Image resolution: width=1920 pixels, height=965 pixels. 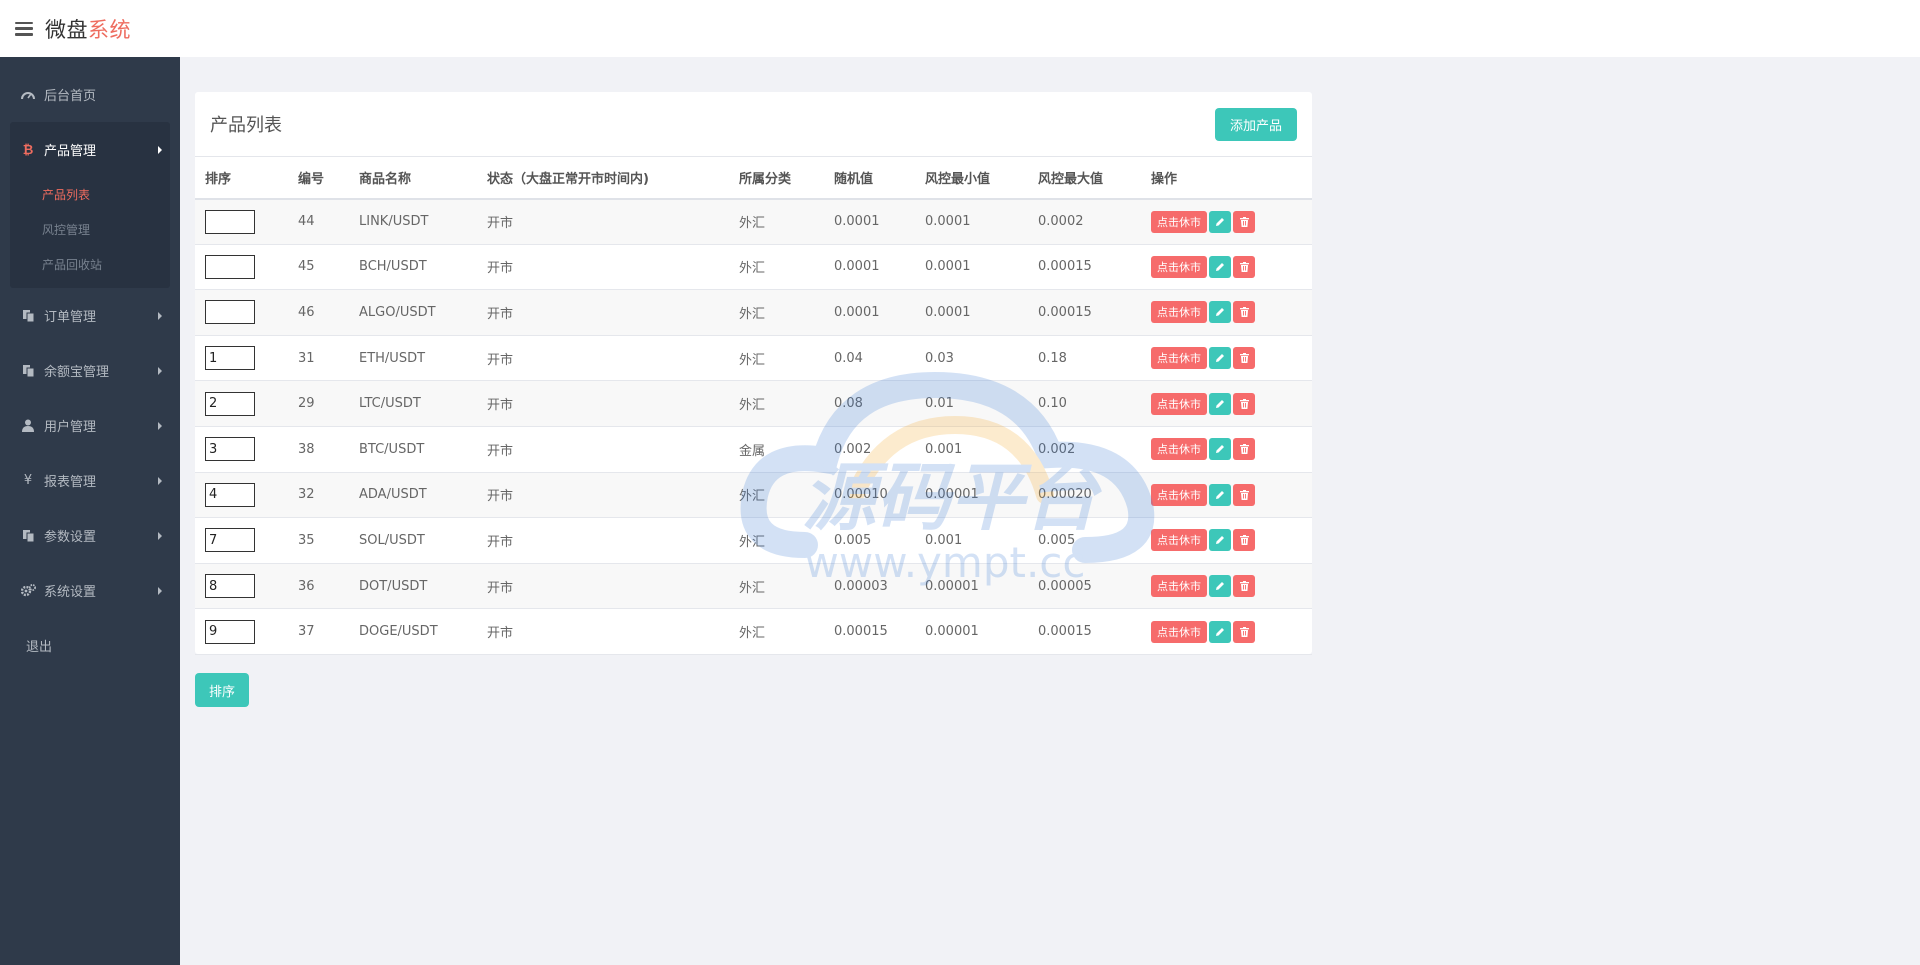 I want to click on sidebar-item-products: ₿ 产品管理, so click(x=90, y=149).